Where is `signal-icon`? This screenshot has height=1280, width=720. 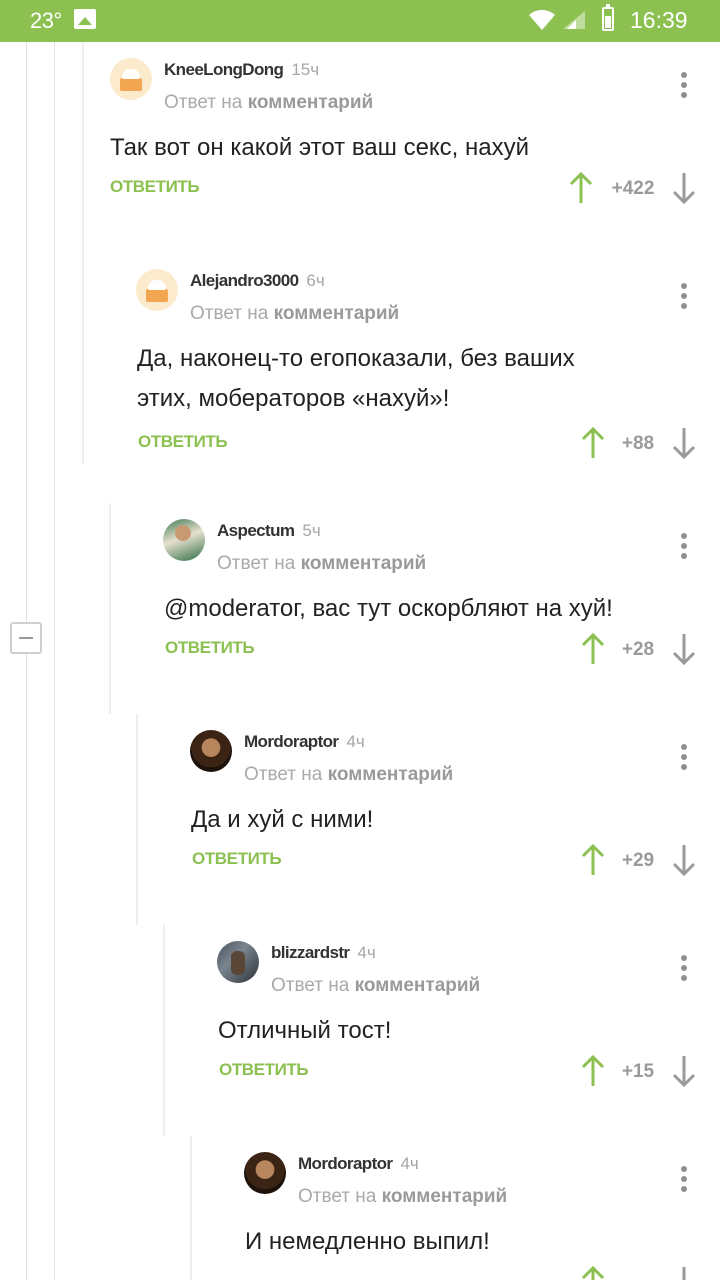 signal-icon is located at coordinates (574, 20).